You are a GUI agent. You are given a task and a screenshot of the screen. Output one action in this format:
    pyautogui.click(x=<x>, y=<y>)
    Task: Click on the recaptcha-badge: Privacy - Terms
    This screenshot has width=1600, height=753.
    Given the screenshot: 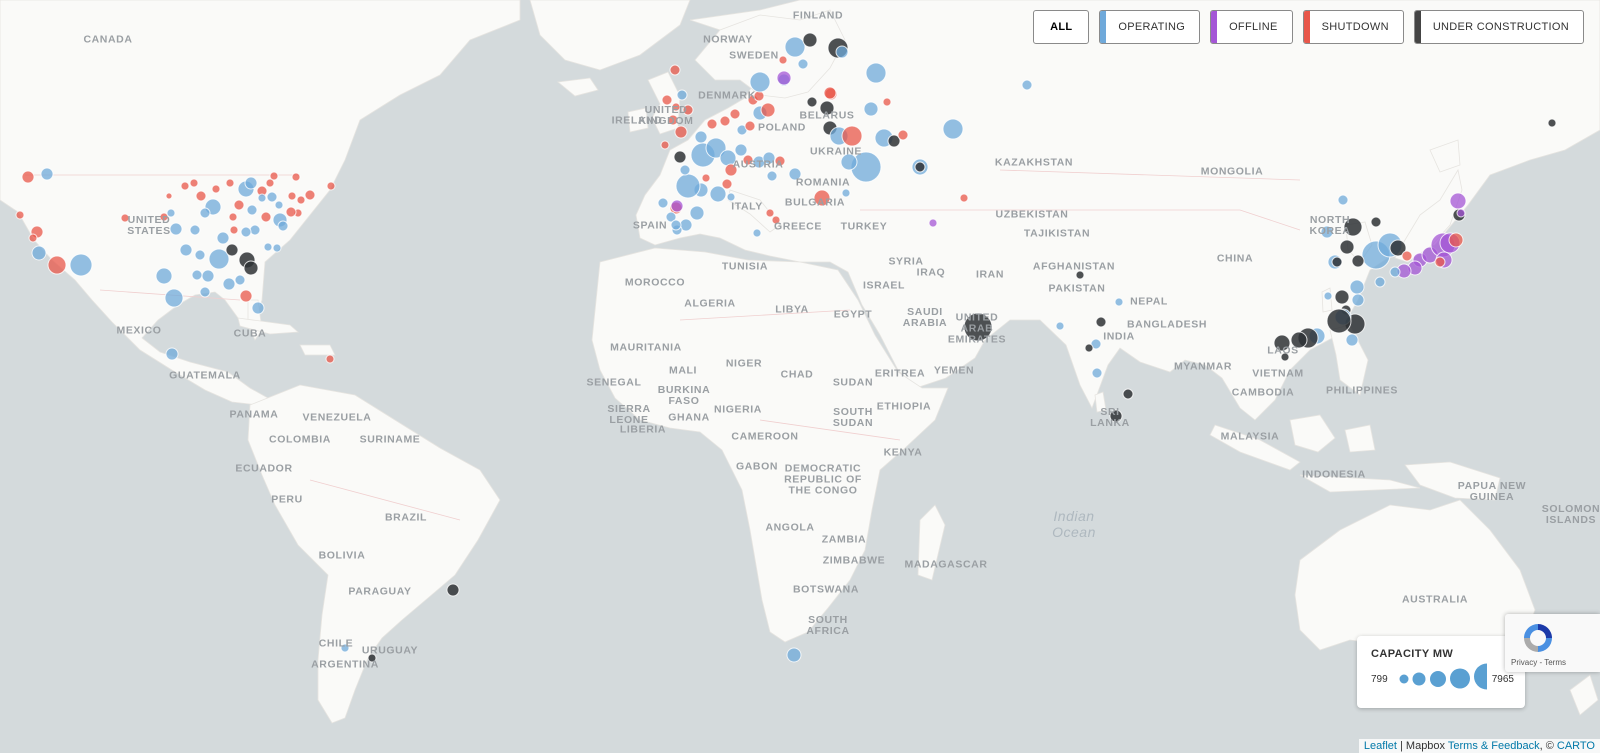 What is the action you would take?
    pyautogui.click(x=1552, y=643)
    